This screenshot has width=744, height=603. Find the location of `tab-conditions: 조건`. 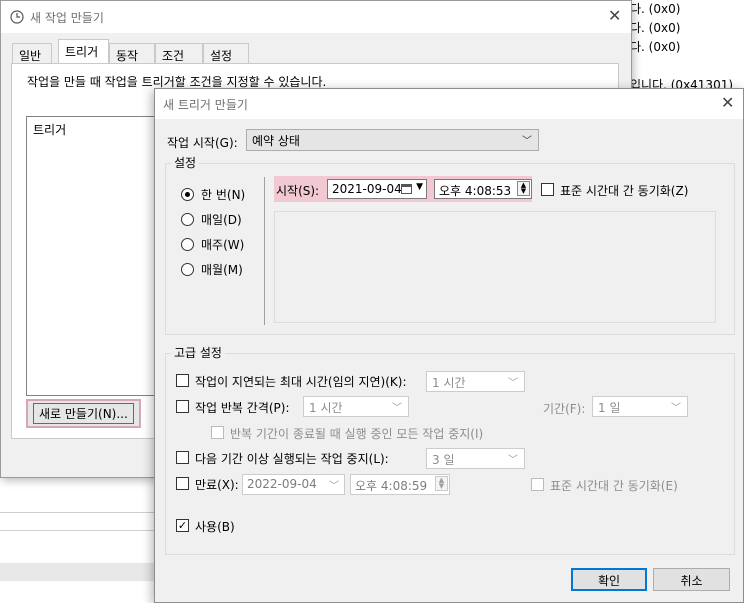

tab-conditions: 조건 is located at coordinates (179, 54).